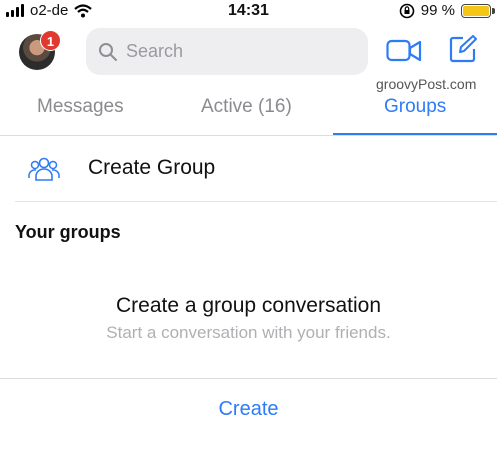  I want to click on group-icon, so click(44, 169).